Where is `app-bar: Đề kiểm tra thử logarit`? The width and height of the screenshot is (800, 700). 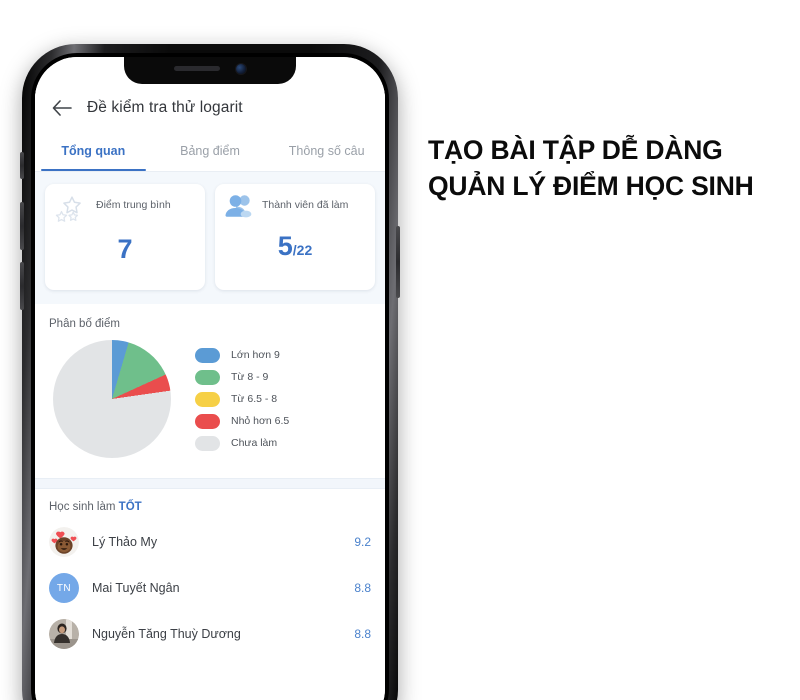 app-bar: Đề kiểm tra thử logarit is located at coordinates (210, 108).